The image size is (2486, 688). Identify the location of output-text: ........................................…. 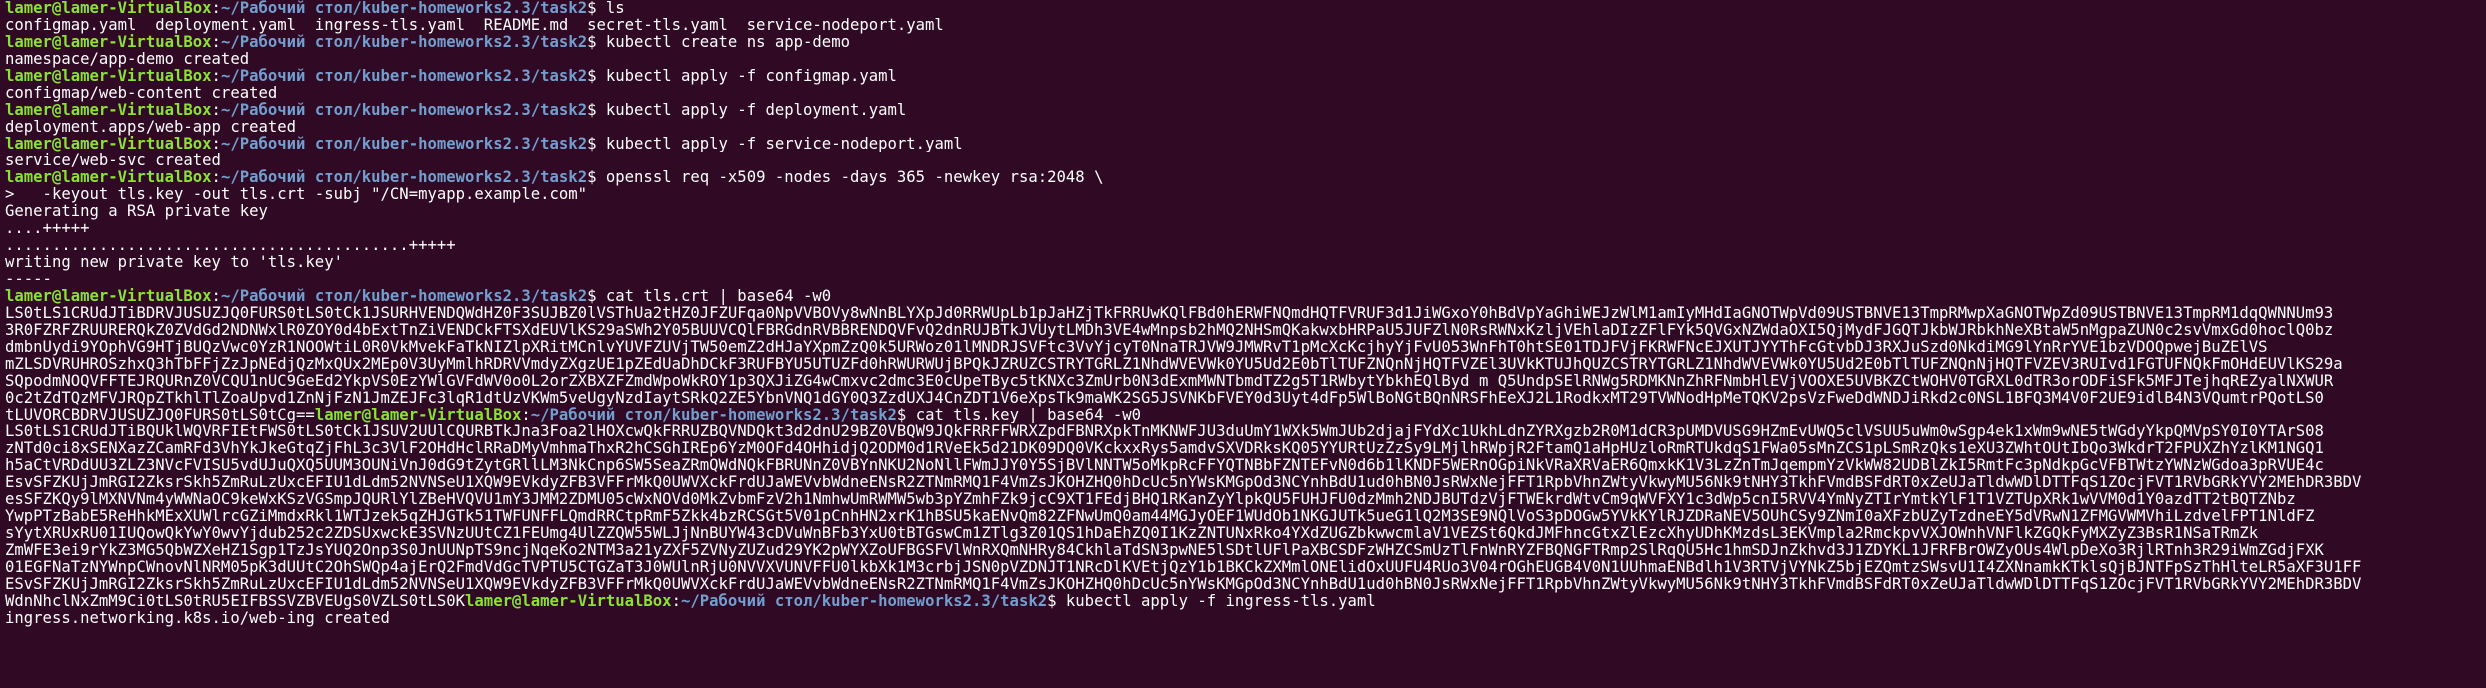
(230, 246).